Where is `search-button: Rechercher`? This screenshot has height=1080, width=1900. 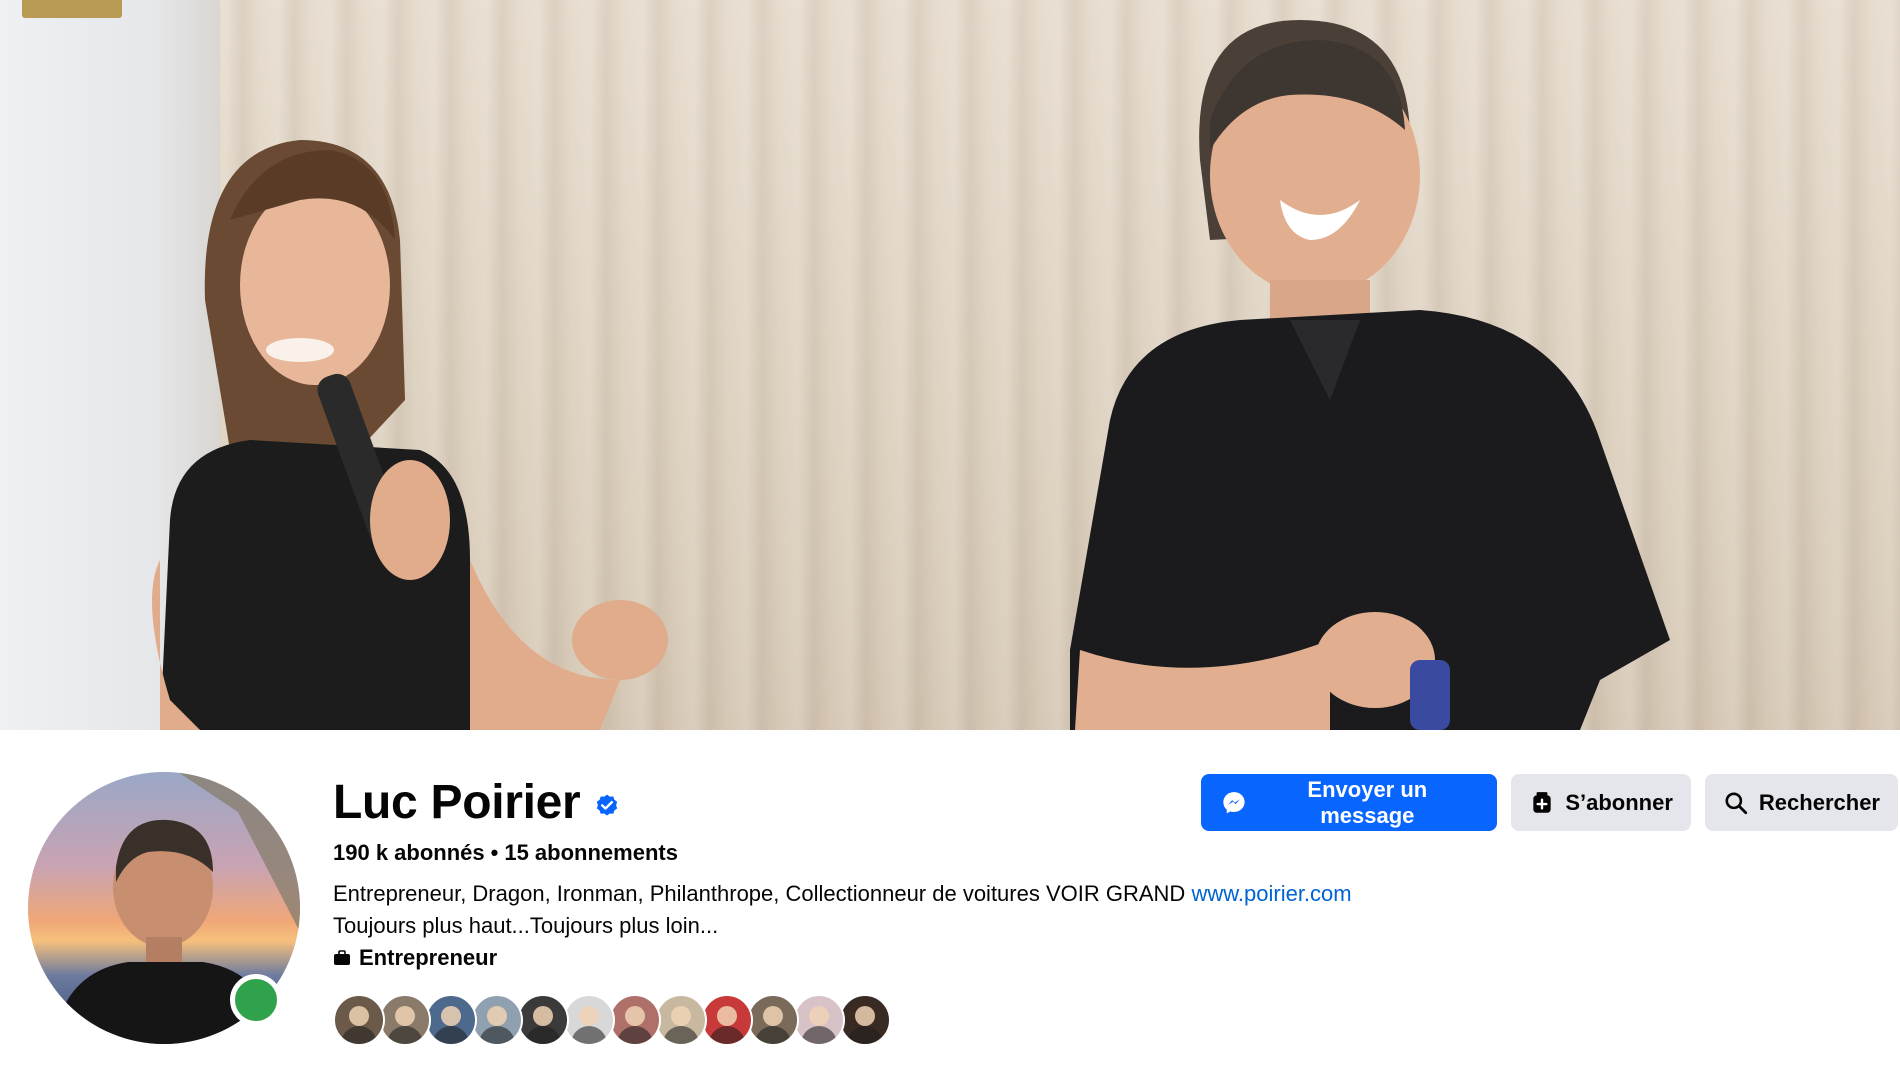 search-button: Rechercher is located at coordinates (1801, 802).